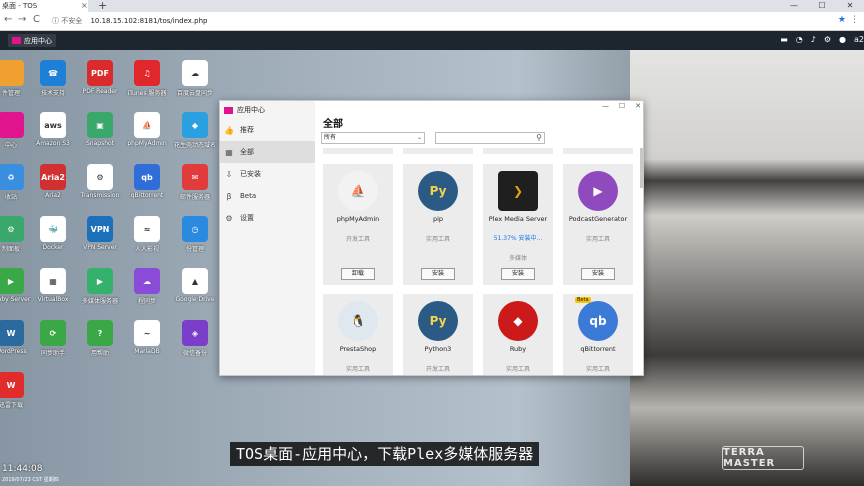 This screenshot has width=864, height=486. Describe the element at coordinates (195, 234) in the screenshot. I see `desktop-icon: ◷ 份管理` at that location.